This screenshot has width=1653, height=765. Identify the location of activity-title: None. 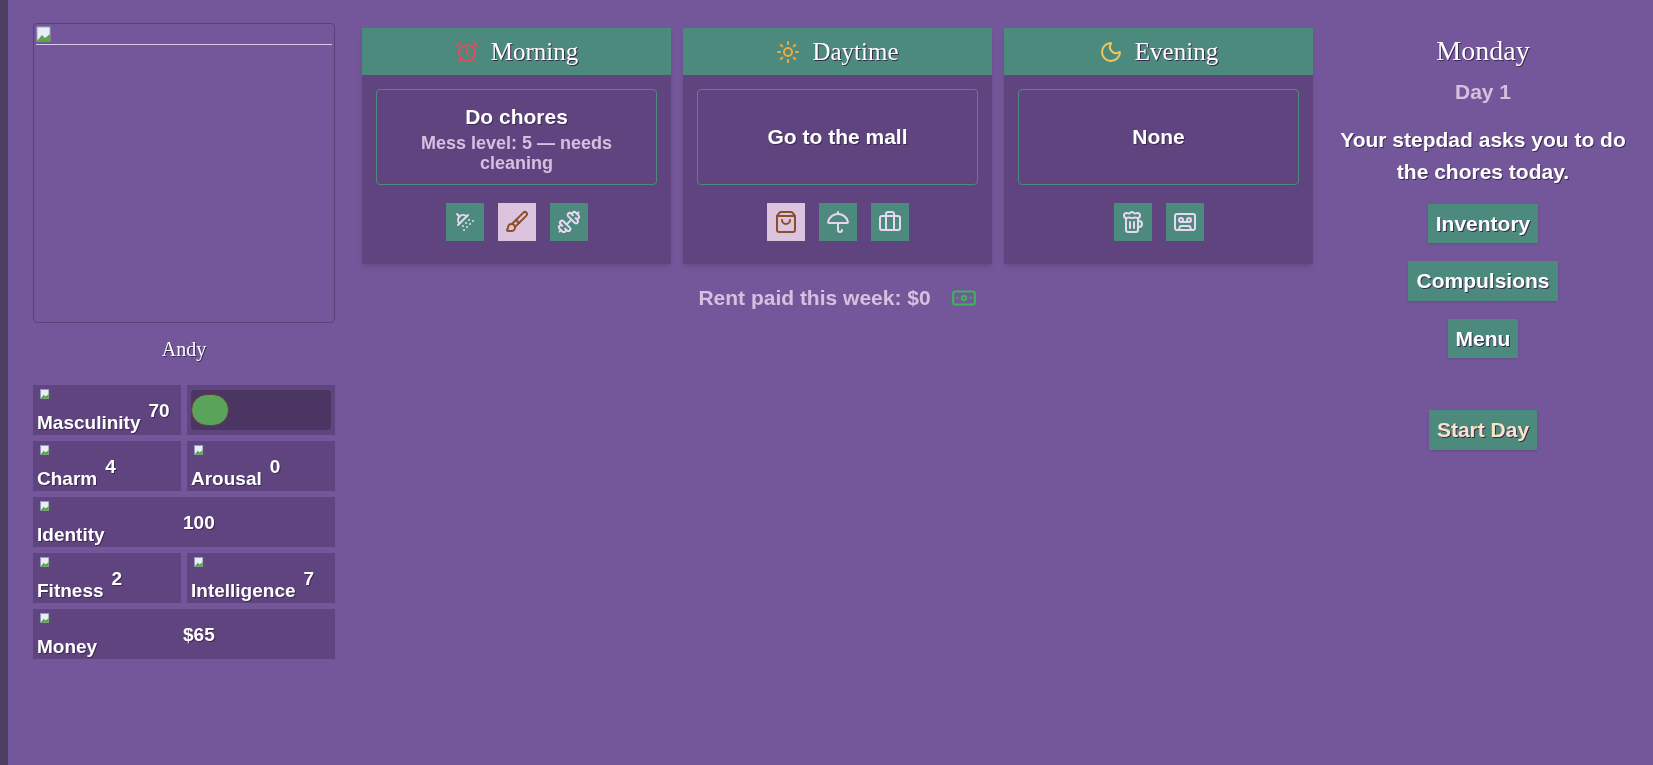
(1158, 137).